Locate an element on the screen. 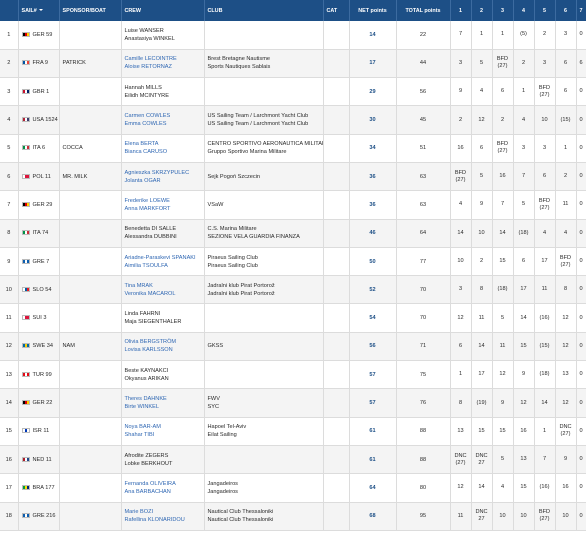 Image resolution: width=586 pixels, height=533 pixels. race-score: 13 is located at coordinates (565, 374).